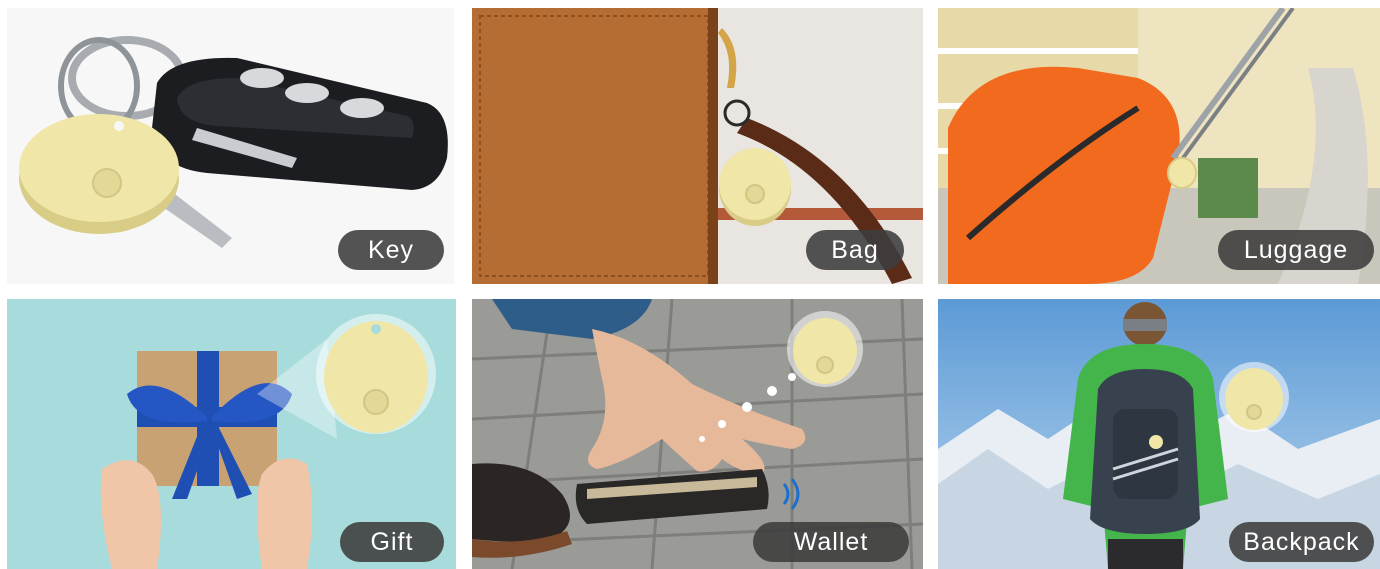 The width and height of the screenshot is (1380, 569). Describe the element at coordinates (1301, 542) in the screenshot. I see `tile-label-backpack: Backpack` at that location.